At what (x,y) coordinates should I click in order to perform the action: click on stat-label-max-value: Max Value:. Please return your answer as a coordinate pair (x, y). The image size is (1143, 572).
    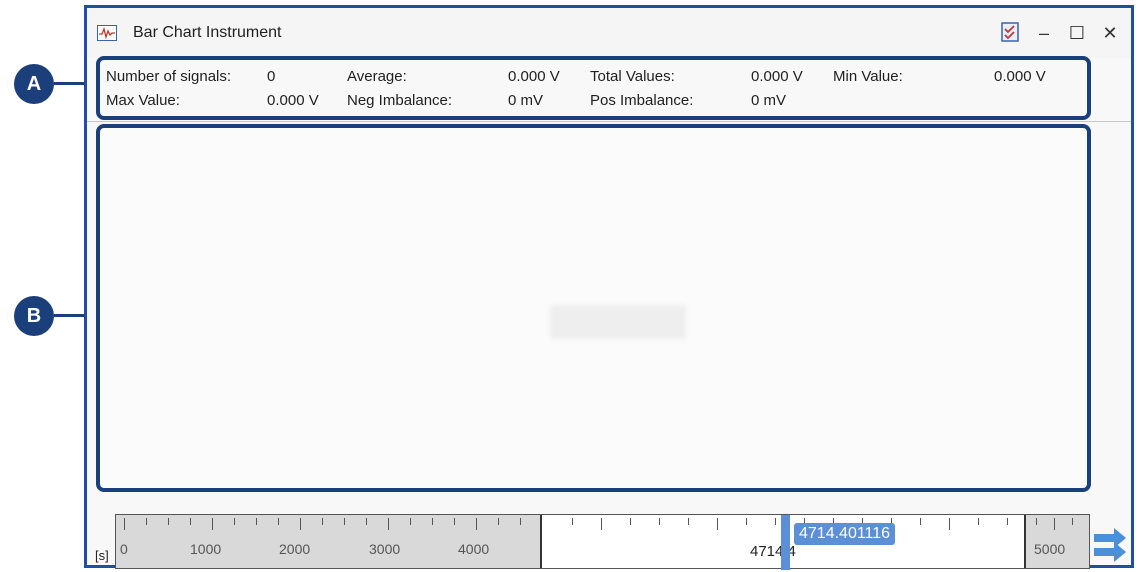
    Looking at the image, I should click on (143, 100).